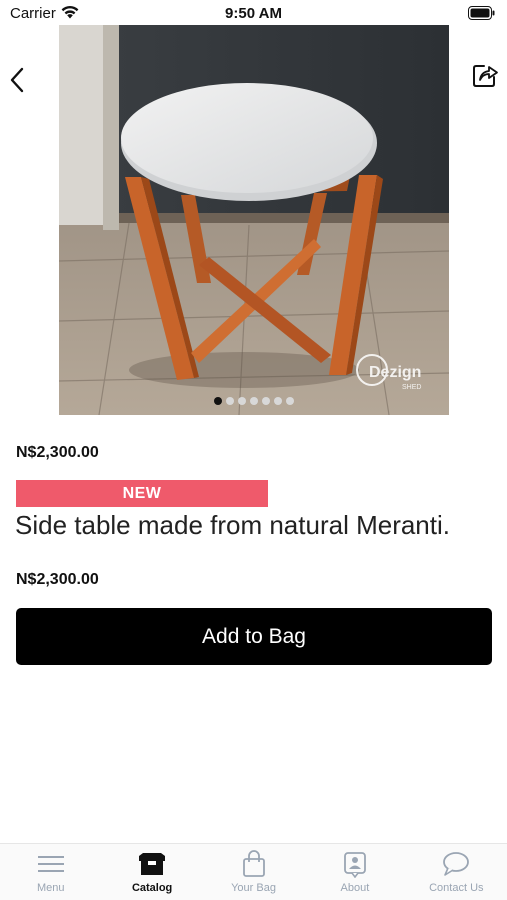 Image resolution: width=507 pixels, height=900 pixels. What do you see at coordinates (254, 636) in the screenshot?
I see `add-to-bag-button: Add to Bag` at bounding box center [254, 636].